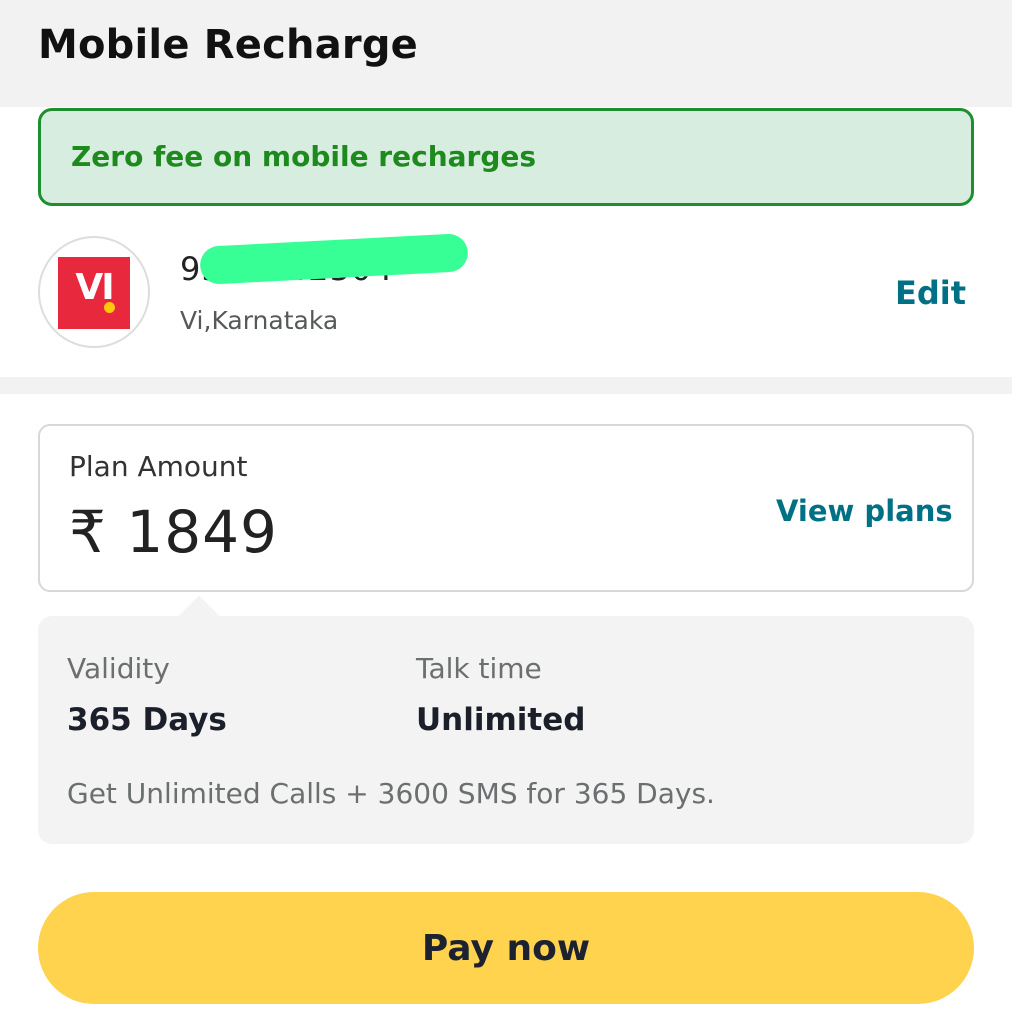 Image resolution: width=1012 pixels, height=1024 pixels. Describe the element at coordinates (109, 307) in the screenshot. I see `logo-dot-icon` at that location.